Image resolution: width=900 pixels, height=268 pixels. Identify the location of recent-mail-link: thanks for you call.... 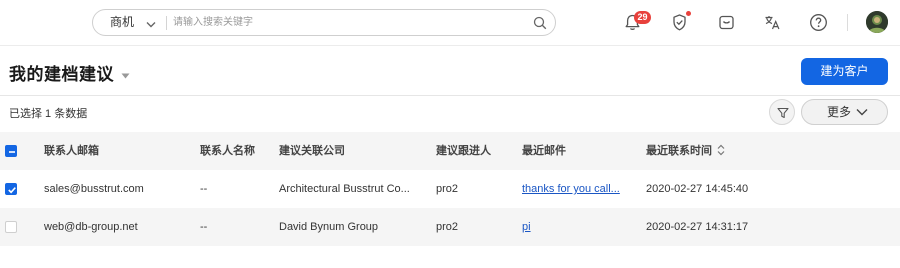
(571, 189).